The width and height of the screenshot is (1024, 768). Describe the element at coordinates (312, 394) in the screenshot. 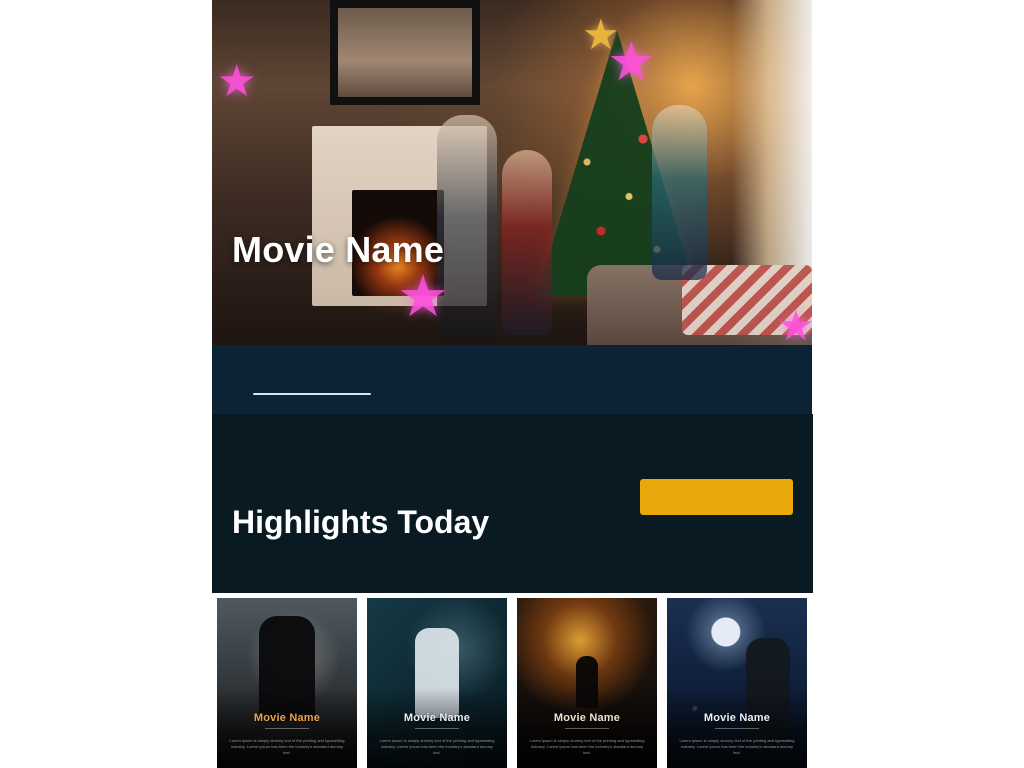

I see `active-nav-indicator` at that location.